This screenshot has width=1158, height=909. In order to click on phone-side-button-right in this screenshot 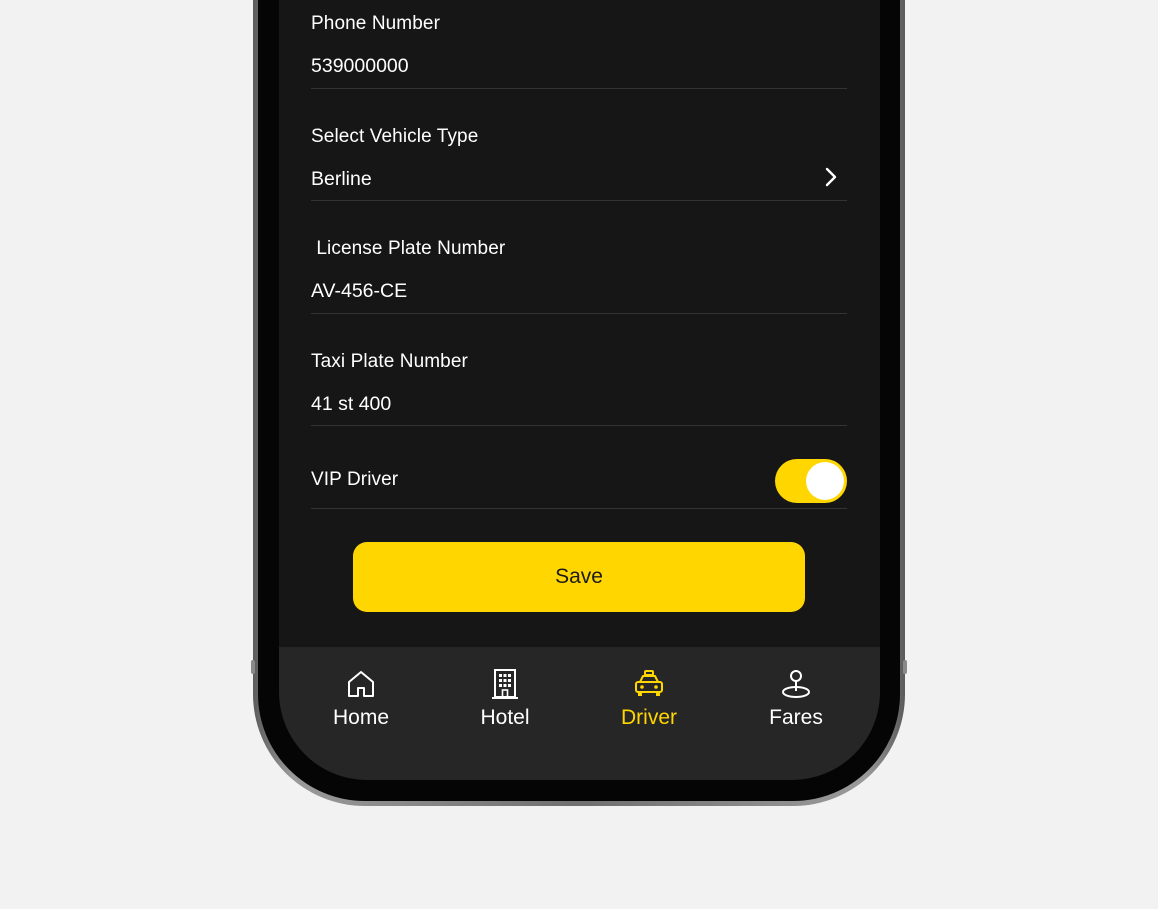, I will do `click(905, 667)`.